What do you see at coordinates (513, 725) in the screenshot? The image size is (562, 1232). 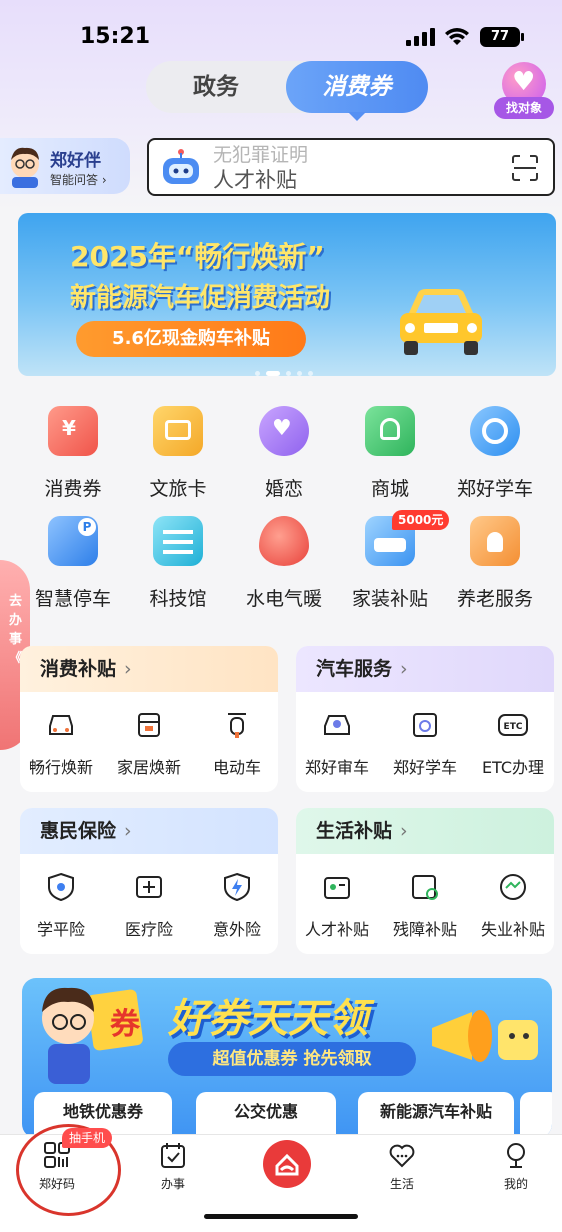 I see `etc-icon: ETC` at bounding box center [513, 725].